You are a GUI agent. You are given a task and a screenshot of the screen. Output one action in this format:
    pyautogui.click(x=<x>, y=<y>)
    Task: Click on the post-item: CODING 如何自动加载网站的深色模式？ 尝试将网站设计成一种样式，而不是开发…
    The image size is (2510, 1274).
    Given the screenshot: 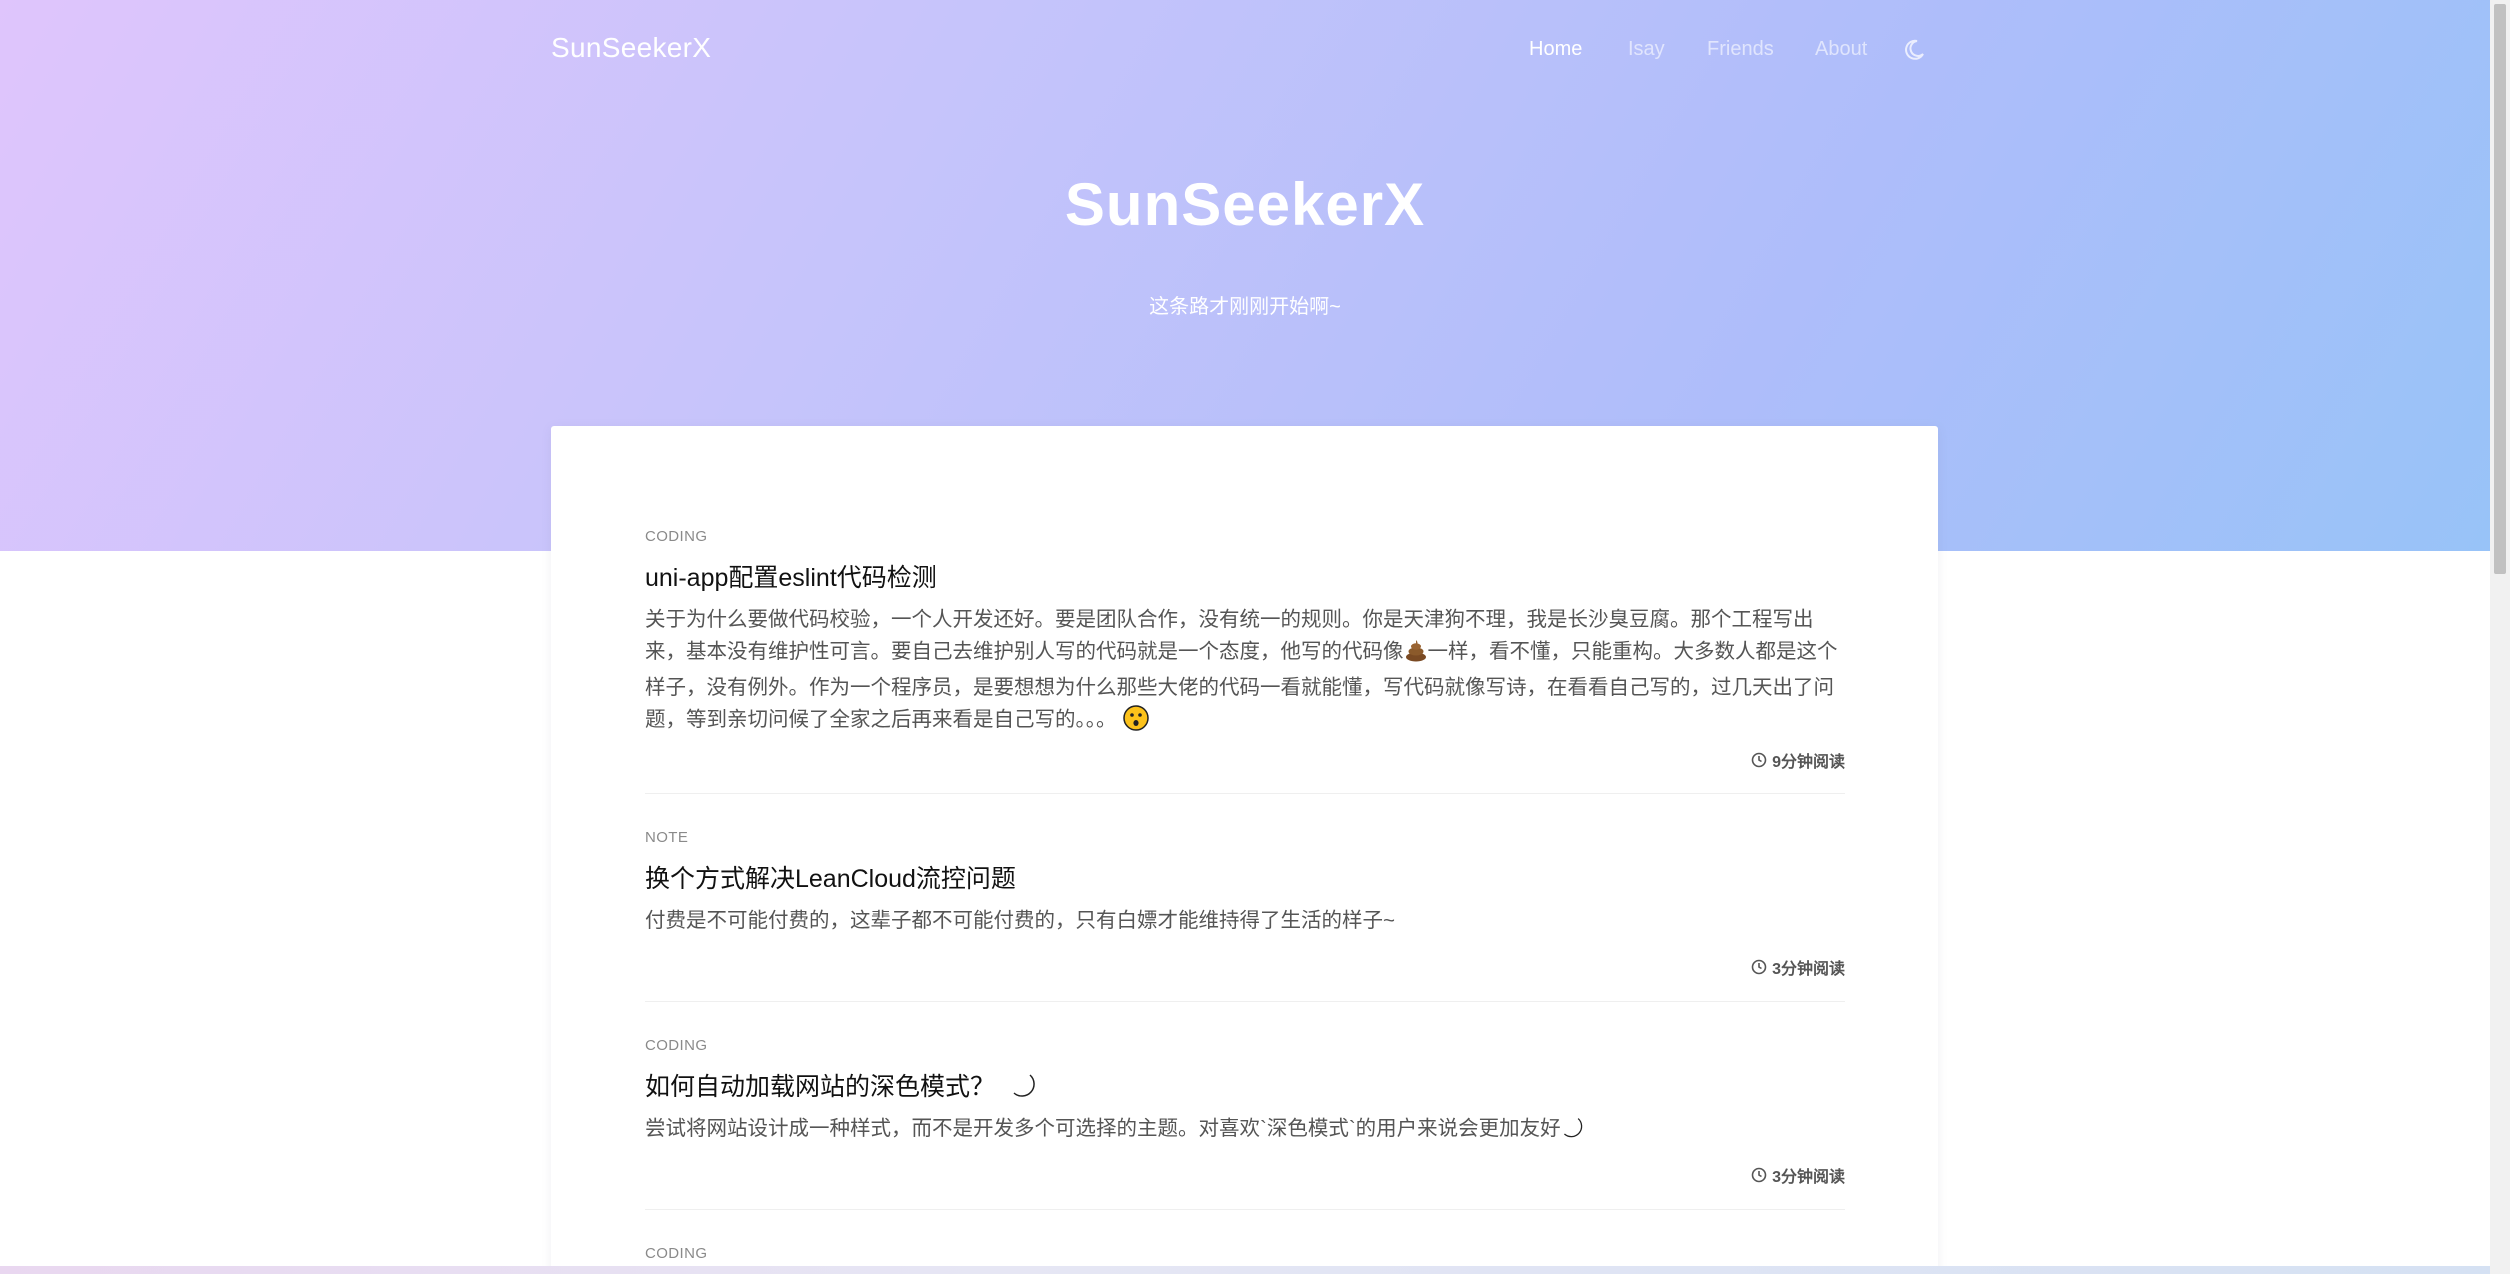 What is the action you would take?
    pyautogui.click(x=1245, y=1123)
    